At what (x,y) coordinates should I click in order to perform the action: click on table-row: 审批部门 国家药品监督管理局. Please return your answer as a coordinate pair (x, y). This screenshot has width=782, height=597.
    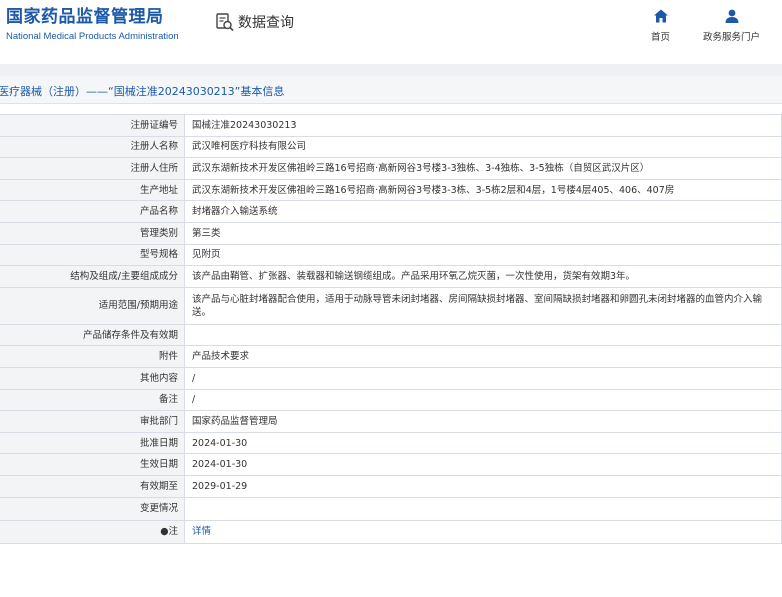
    Looking at the image, I should click on (391, 421).